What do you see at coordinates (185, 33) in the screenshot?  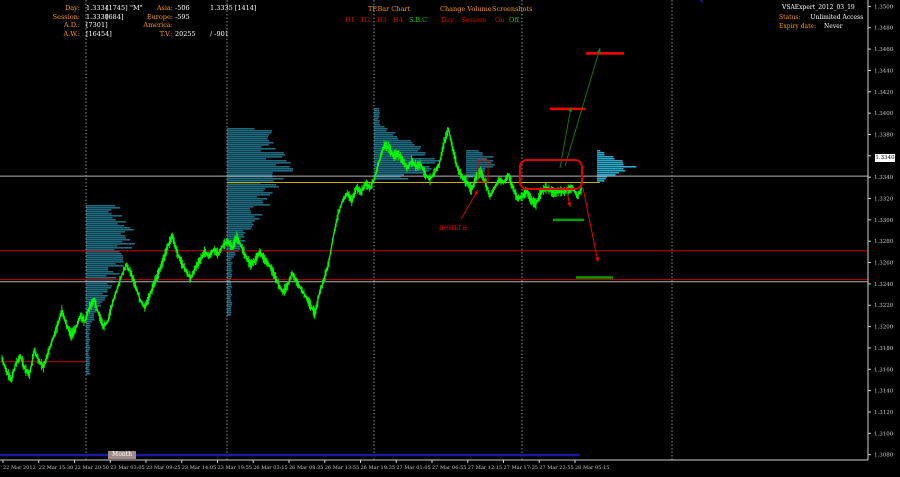 I see `session-value: 20255` at bounding box center [185, 33].